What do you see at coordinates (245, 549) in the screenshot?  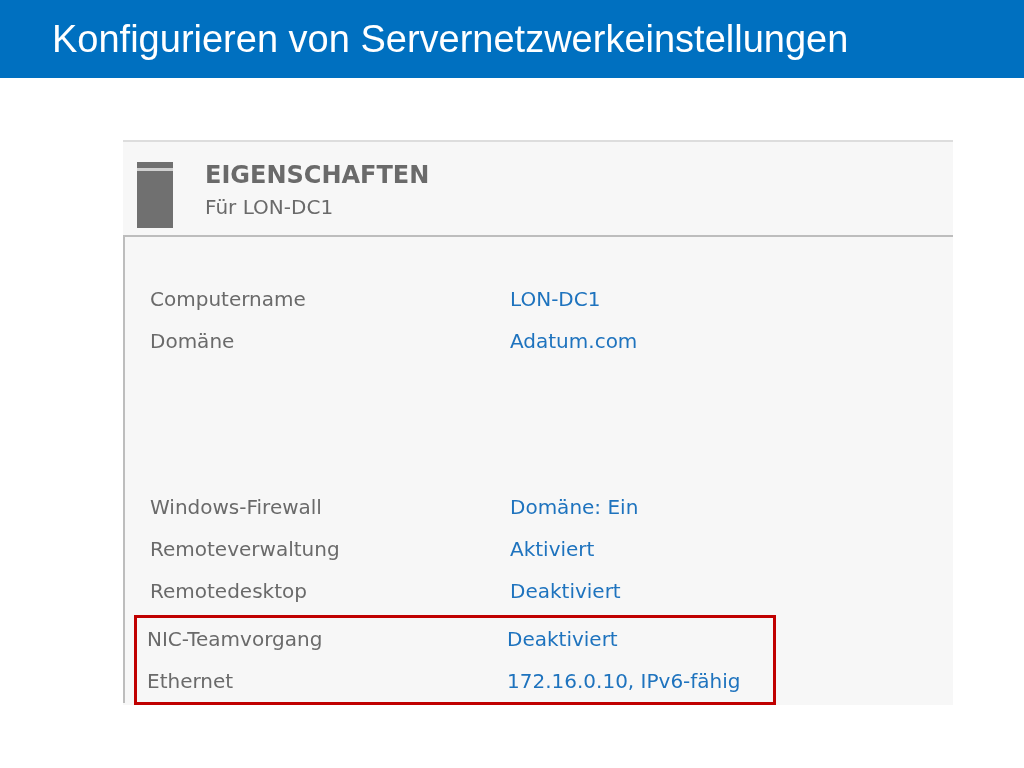 I see `property-label: Remoteverwaltung` at bounding box center [245, 549].